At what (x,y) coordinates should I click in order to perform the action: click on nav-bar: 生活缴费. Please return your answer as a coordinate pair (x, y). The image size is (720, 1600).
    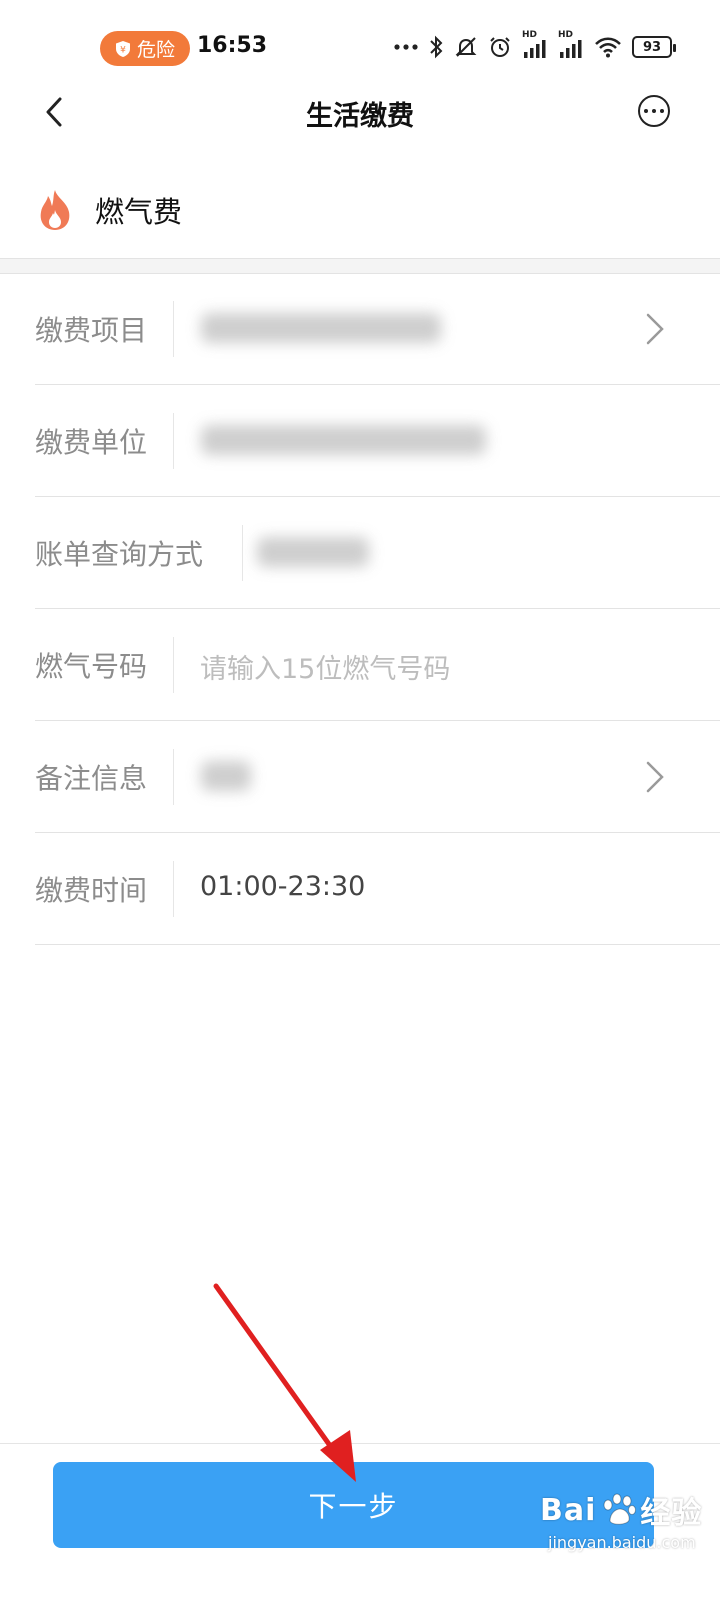
    Looking at the image, I should click on (360, 112).